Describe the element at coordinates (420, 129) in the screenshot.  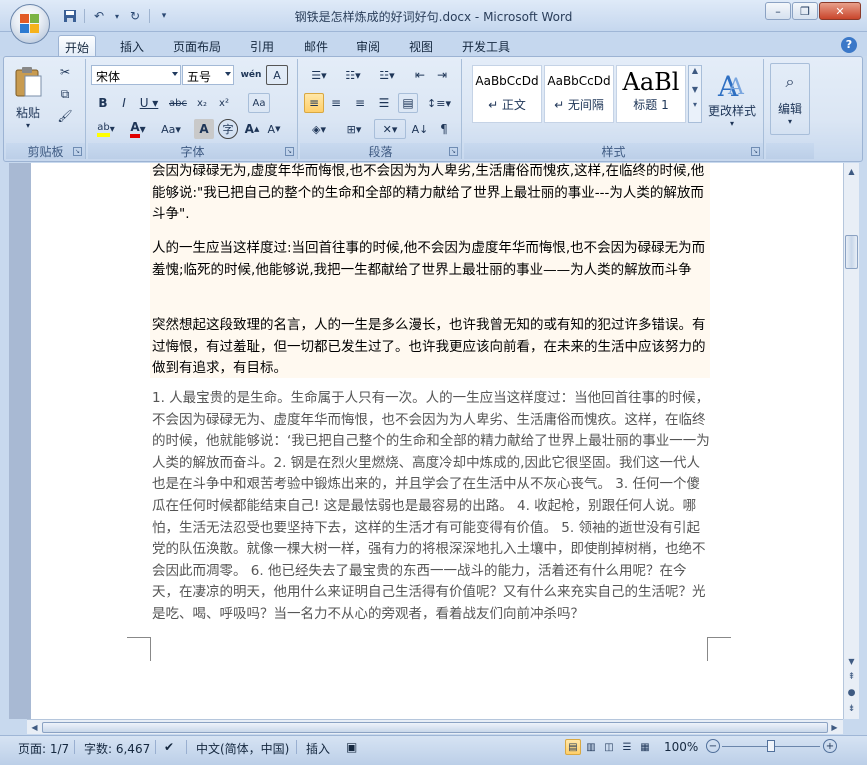
I see `sort-icon: A↓` at that location.